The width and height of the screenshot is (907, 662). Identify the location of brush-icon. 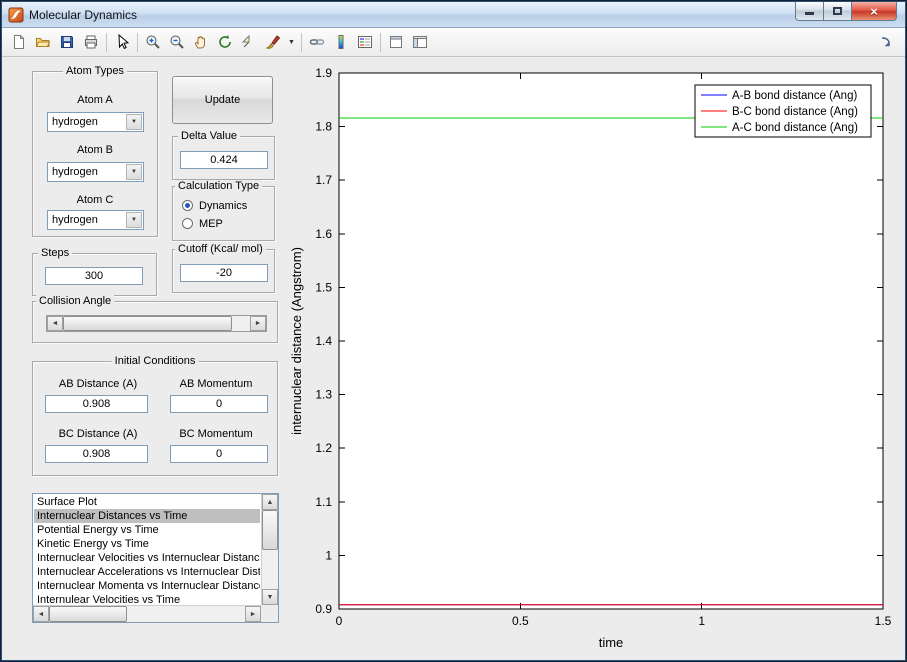
(273, 42).